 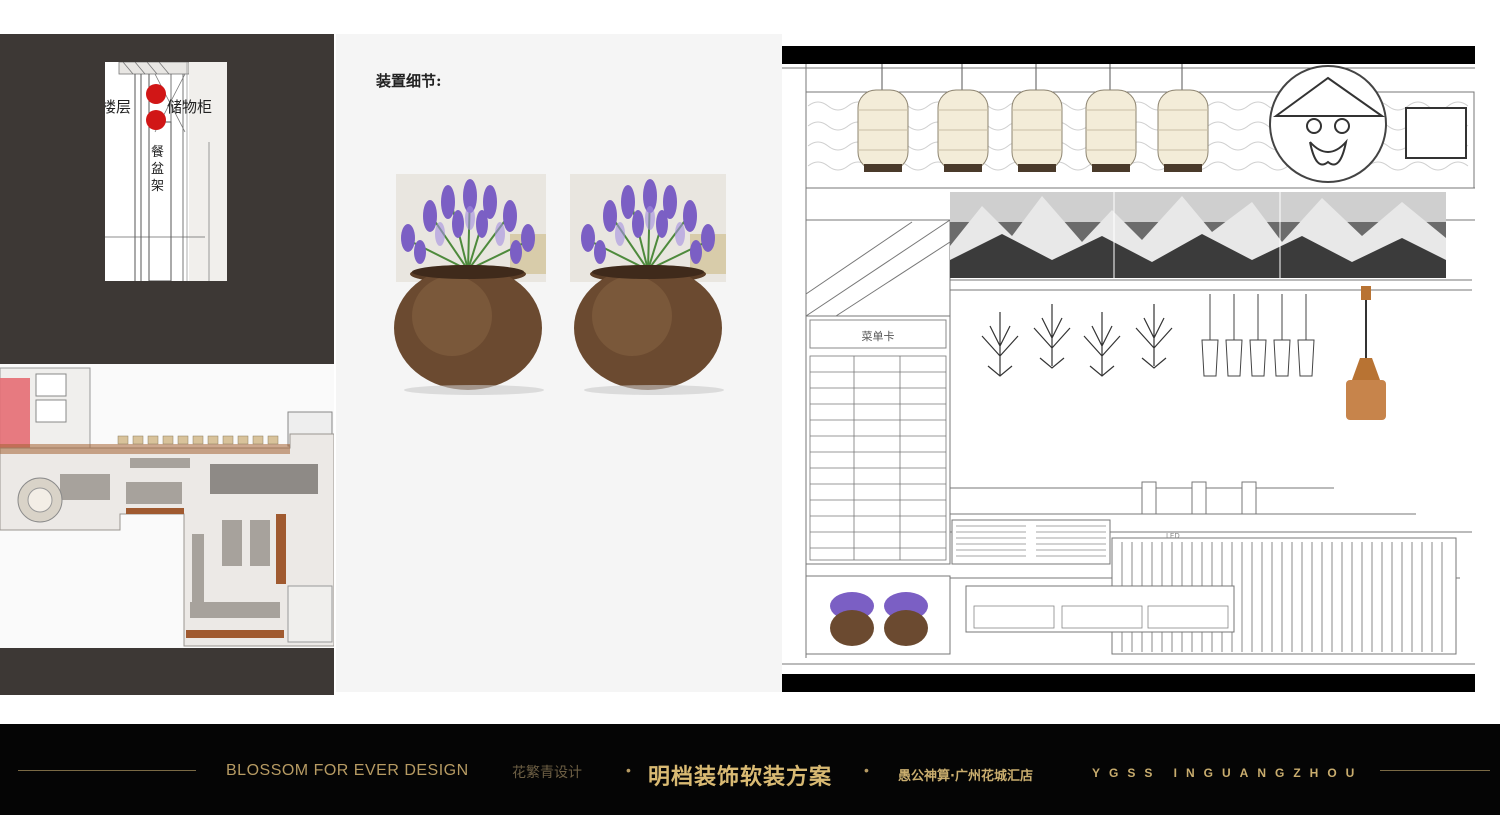 I want to click on menu-board-header: 菜单卡, so click(x=878, y=336).